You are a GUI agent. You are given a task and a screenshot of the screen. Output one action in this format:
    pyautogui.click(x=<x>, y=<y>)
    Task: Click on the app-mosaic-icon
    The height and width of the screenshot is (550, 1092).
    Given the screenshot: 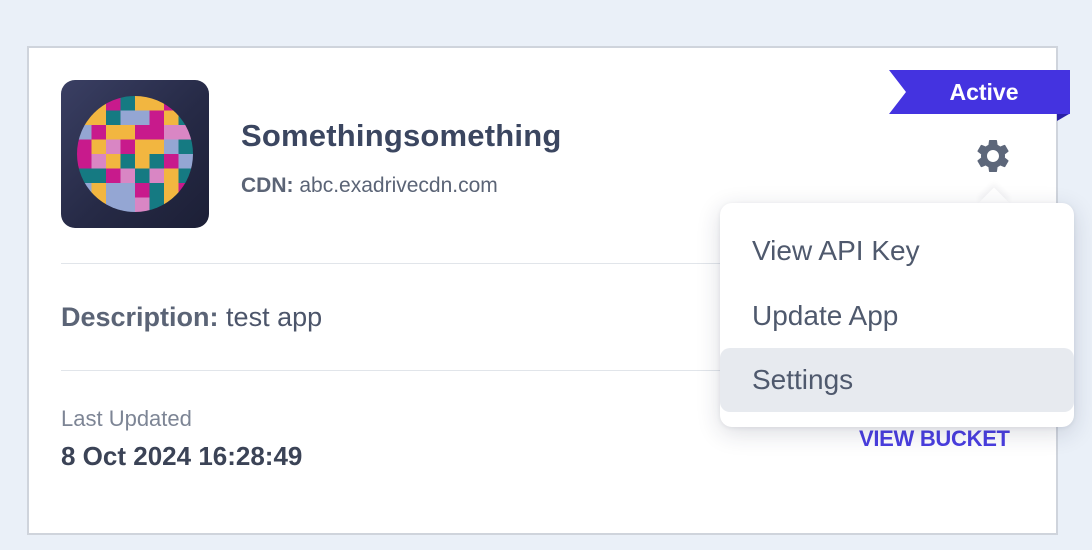 What is the action you would take?
    pyautogui.click(x=135, y=154)
    